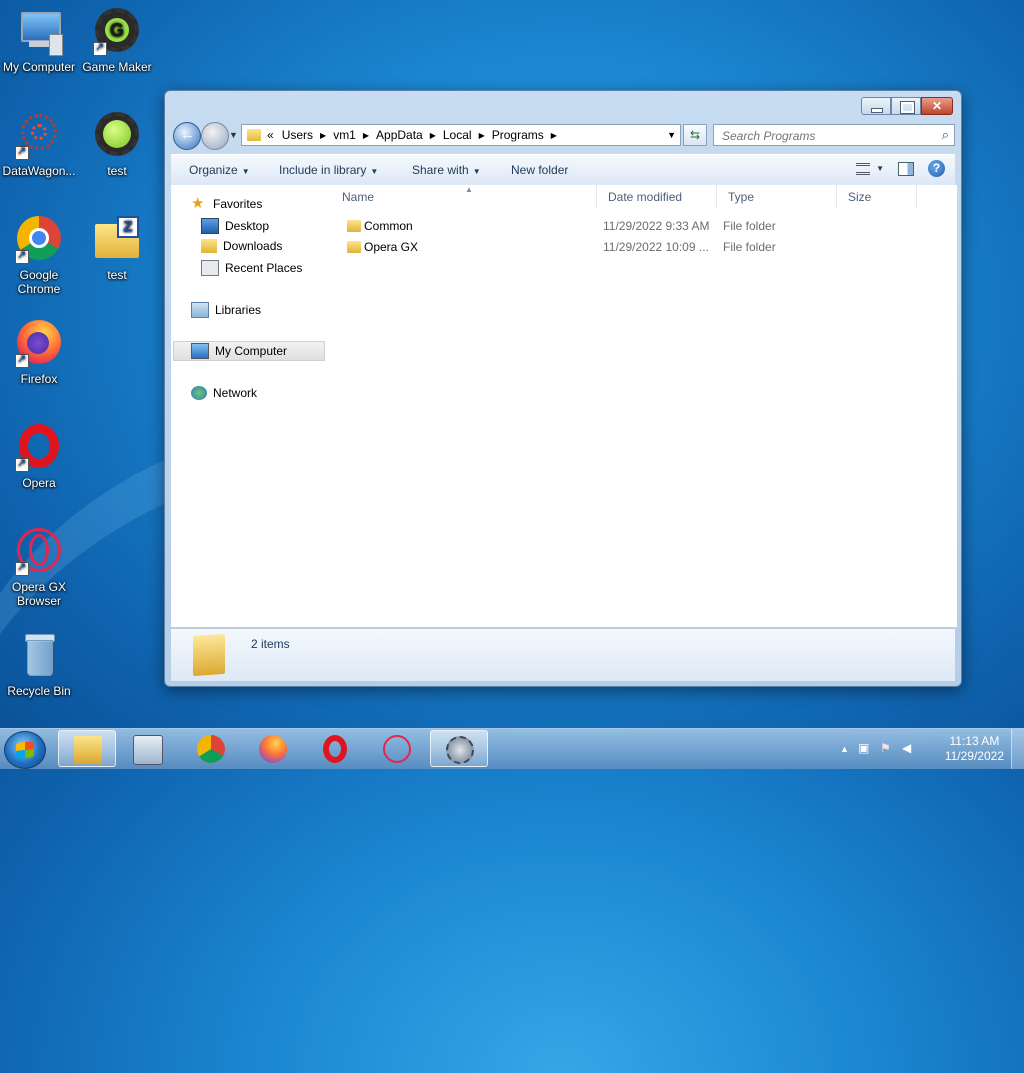  Describe the element at coordinates (388, 226) in the screenshot. I see `file-name: Common` at that location.